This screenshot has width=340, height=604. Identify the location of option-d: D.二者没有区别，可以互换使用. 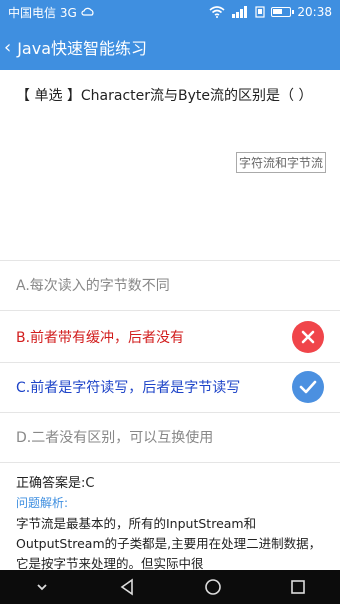
(170, 437).